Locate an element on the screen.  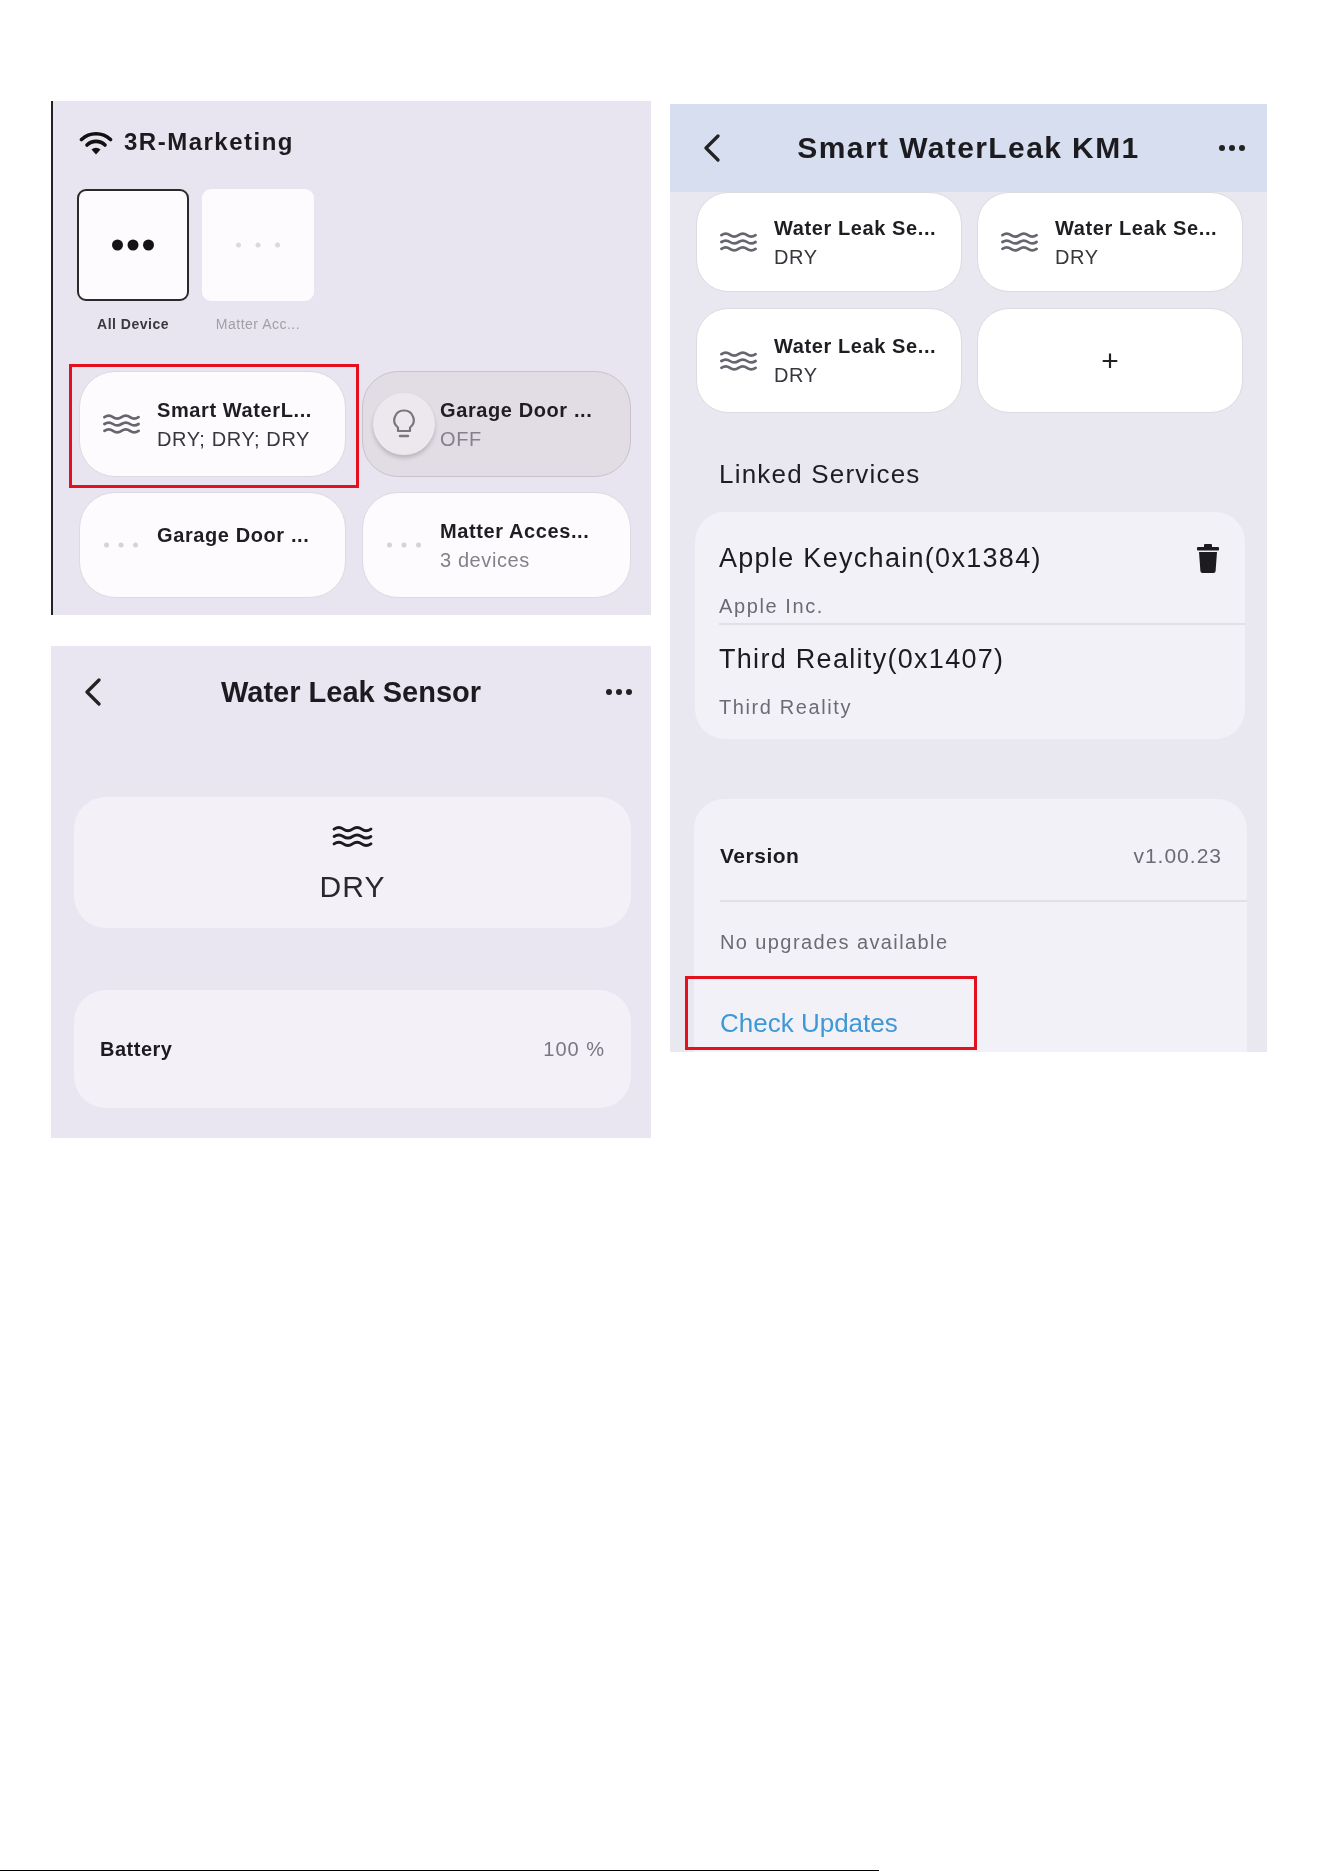
room-tile is located at coordinates (133, 245).